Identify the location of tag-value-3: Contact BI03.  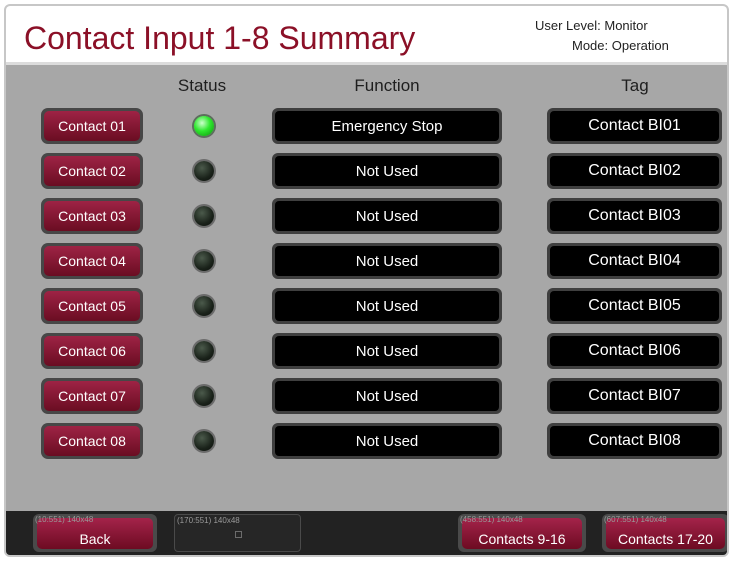
(634, 216).